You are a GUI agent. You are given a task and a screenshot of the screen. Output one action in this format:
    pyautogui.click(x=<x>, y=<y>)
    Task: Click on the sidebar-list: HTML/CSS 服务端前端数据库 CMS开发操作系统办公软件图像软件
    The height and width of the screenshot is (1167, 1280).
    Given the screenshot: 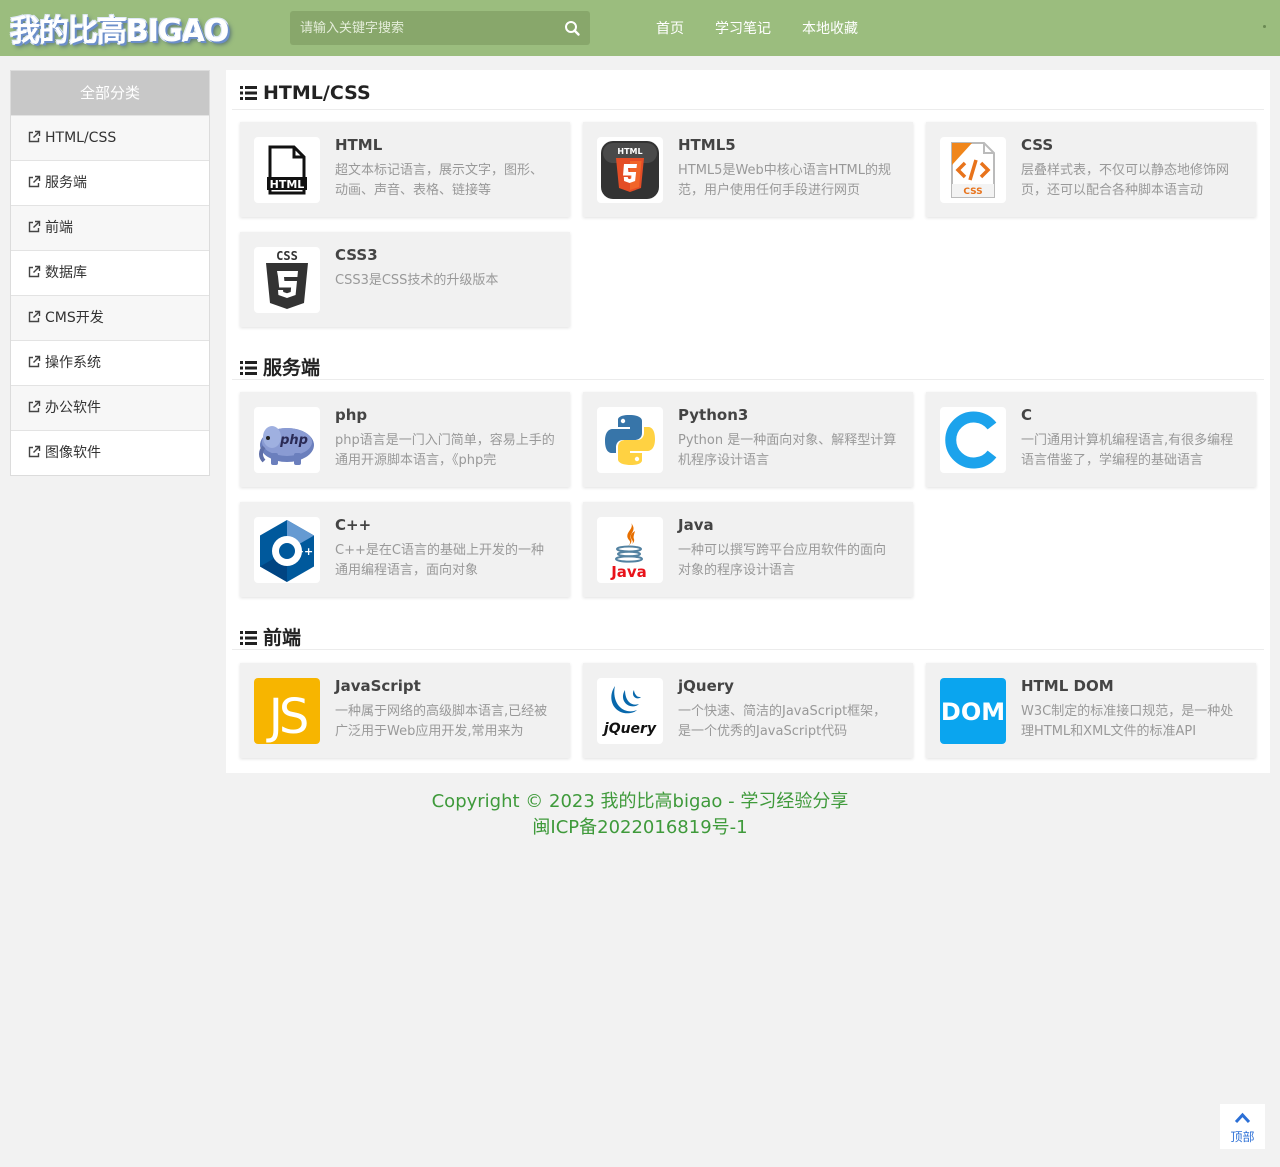 What is the action you would take?
    pyautogui.click(x=110, y=295)
    